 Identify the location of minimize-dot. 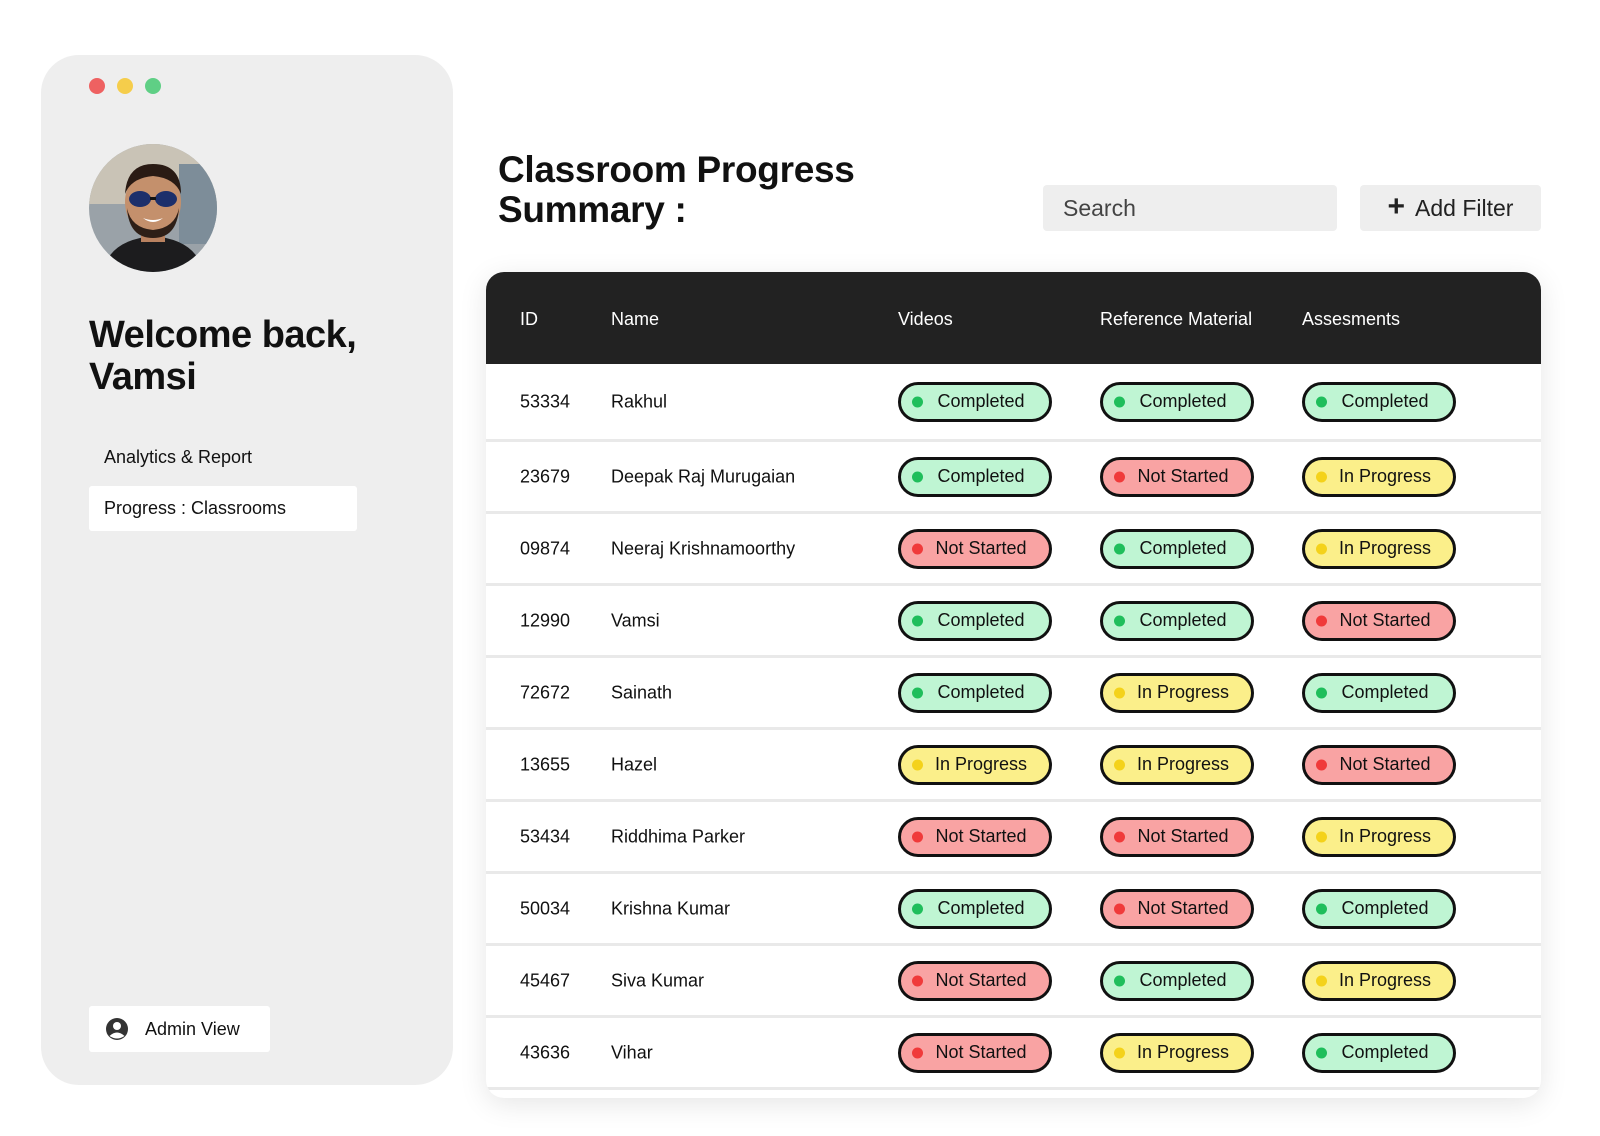
(125, 86).